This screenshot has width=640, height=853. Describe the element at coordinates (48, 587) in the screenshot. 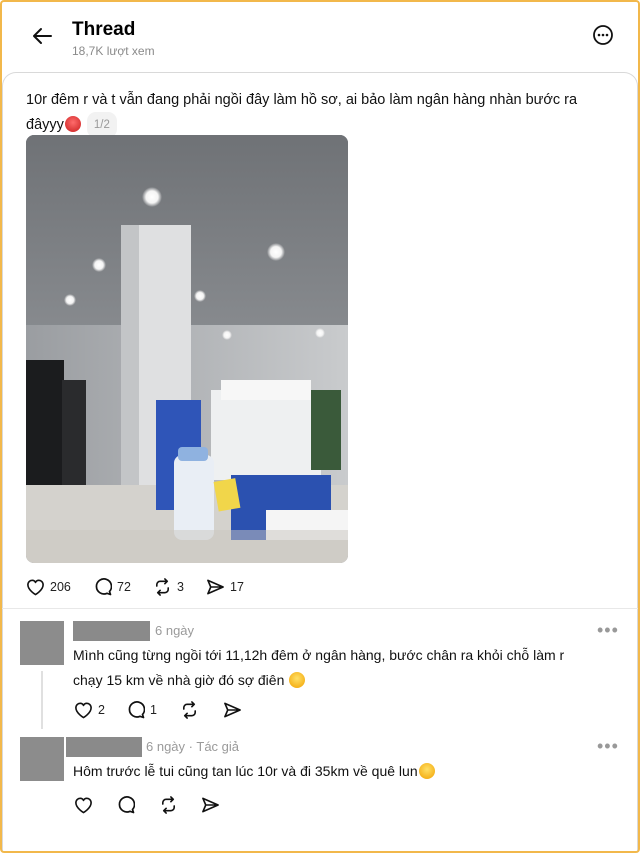

I see `like-button: 206` at that location.